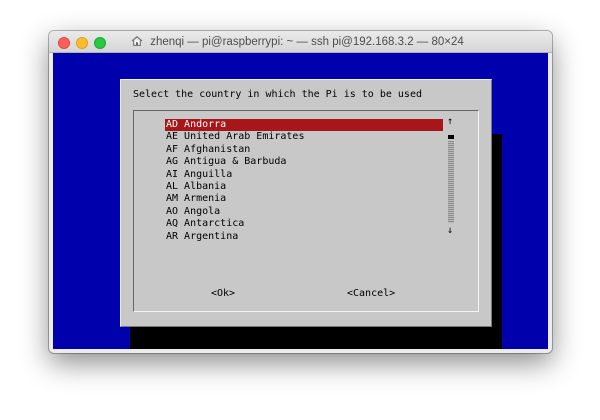 This screenshot has height=420, width=600. What do you see at coordinates (304, 162) in the screenshot?
I see `country-list-item: AG Antigua & Barbuda` at bounding box center [304, 162].